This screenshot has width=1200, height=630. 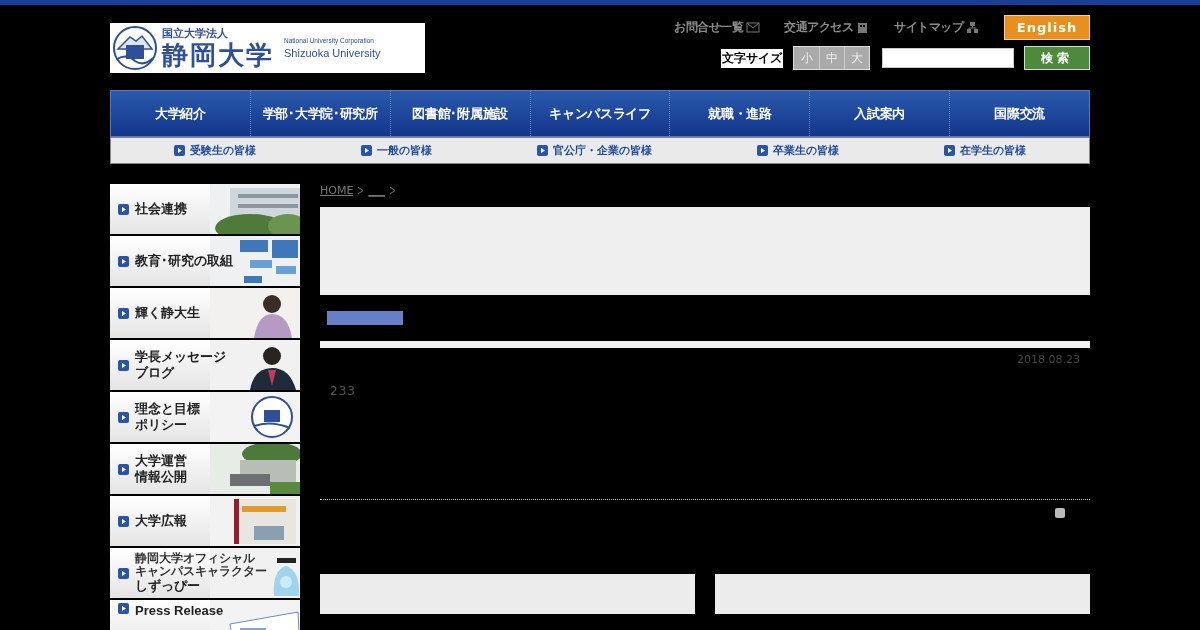 I want to click on breadcrumb-link: HOME, so click(x=337, y=190).